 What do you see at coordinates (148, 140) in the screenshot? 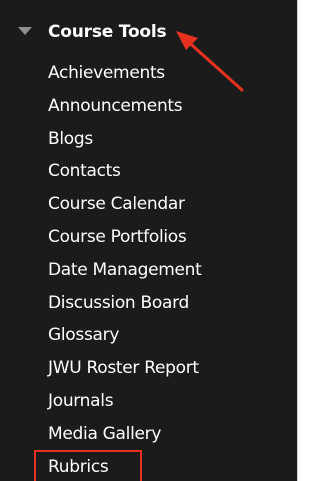
I see `menu-item-blogs: Blogs` at bounding box center [148, 140].